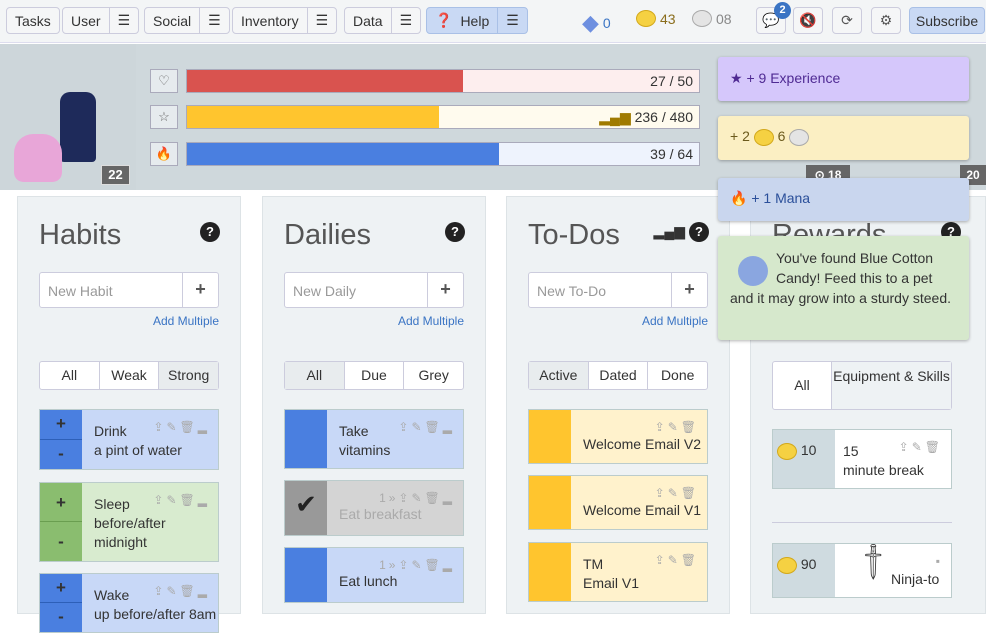 The width and height of the screenshot is (986, 633). Describe the element at coordinates (164, 81) in the screenshot. I see `heart-icon: ♡` at that location.